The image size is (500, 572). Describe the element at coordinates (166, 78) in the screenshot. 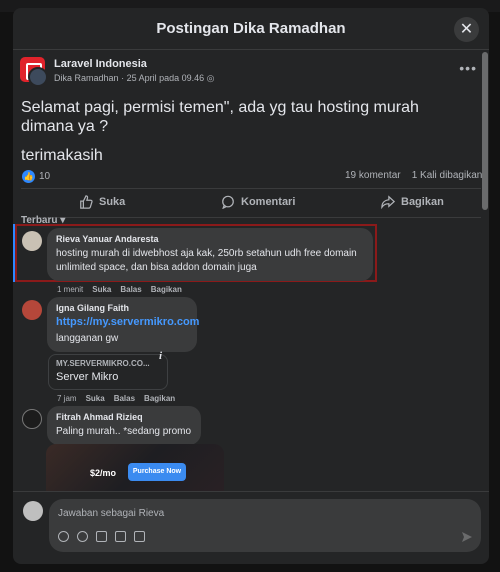

I see `post-date: 25 April pada 09.46` at that location.